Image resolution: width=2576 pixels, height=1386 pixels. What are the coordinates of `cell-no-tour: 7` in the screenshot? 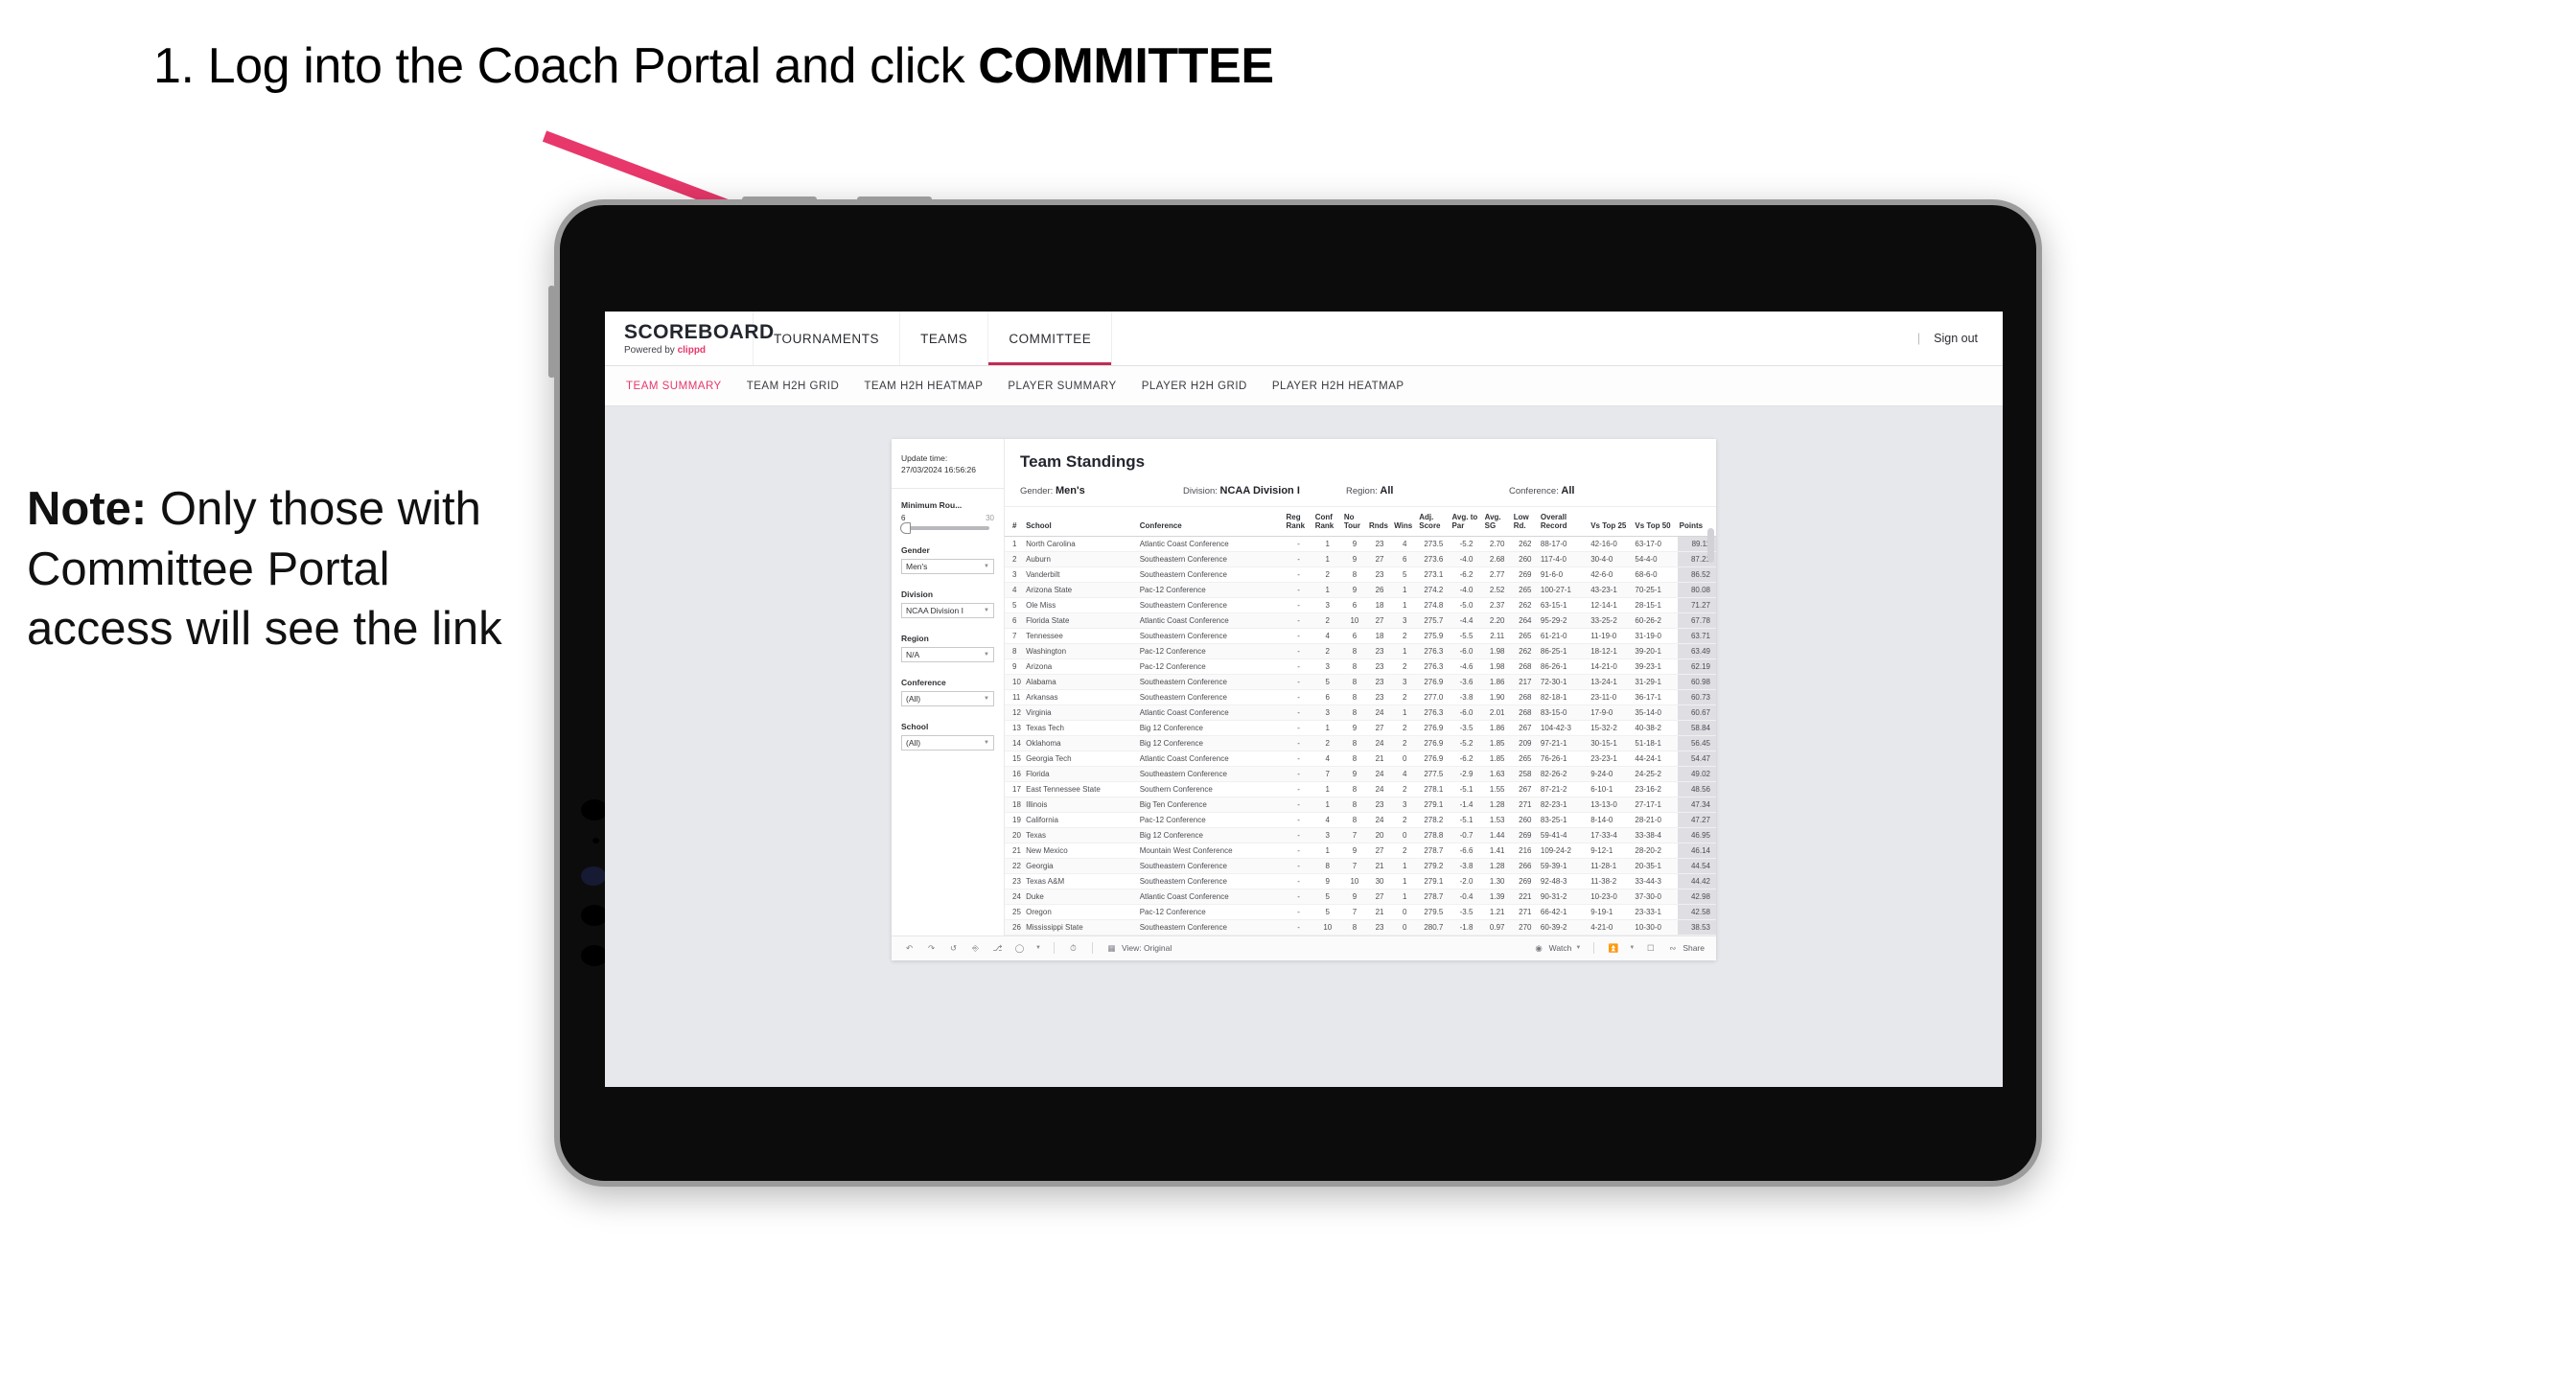 It's located at (1354, 835).